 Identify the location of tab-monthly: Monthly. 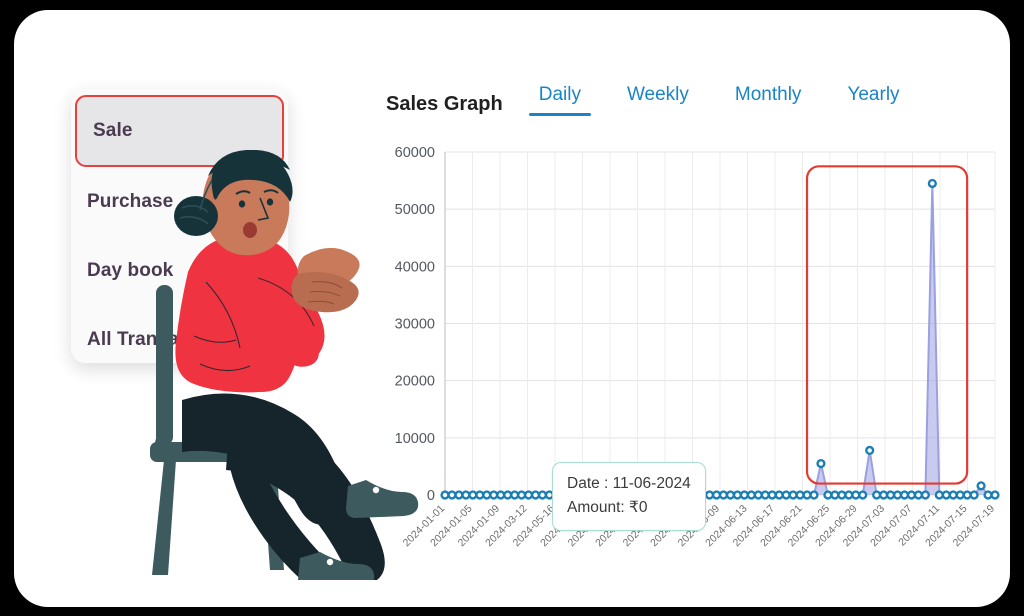
(768, 100).